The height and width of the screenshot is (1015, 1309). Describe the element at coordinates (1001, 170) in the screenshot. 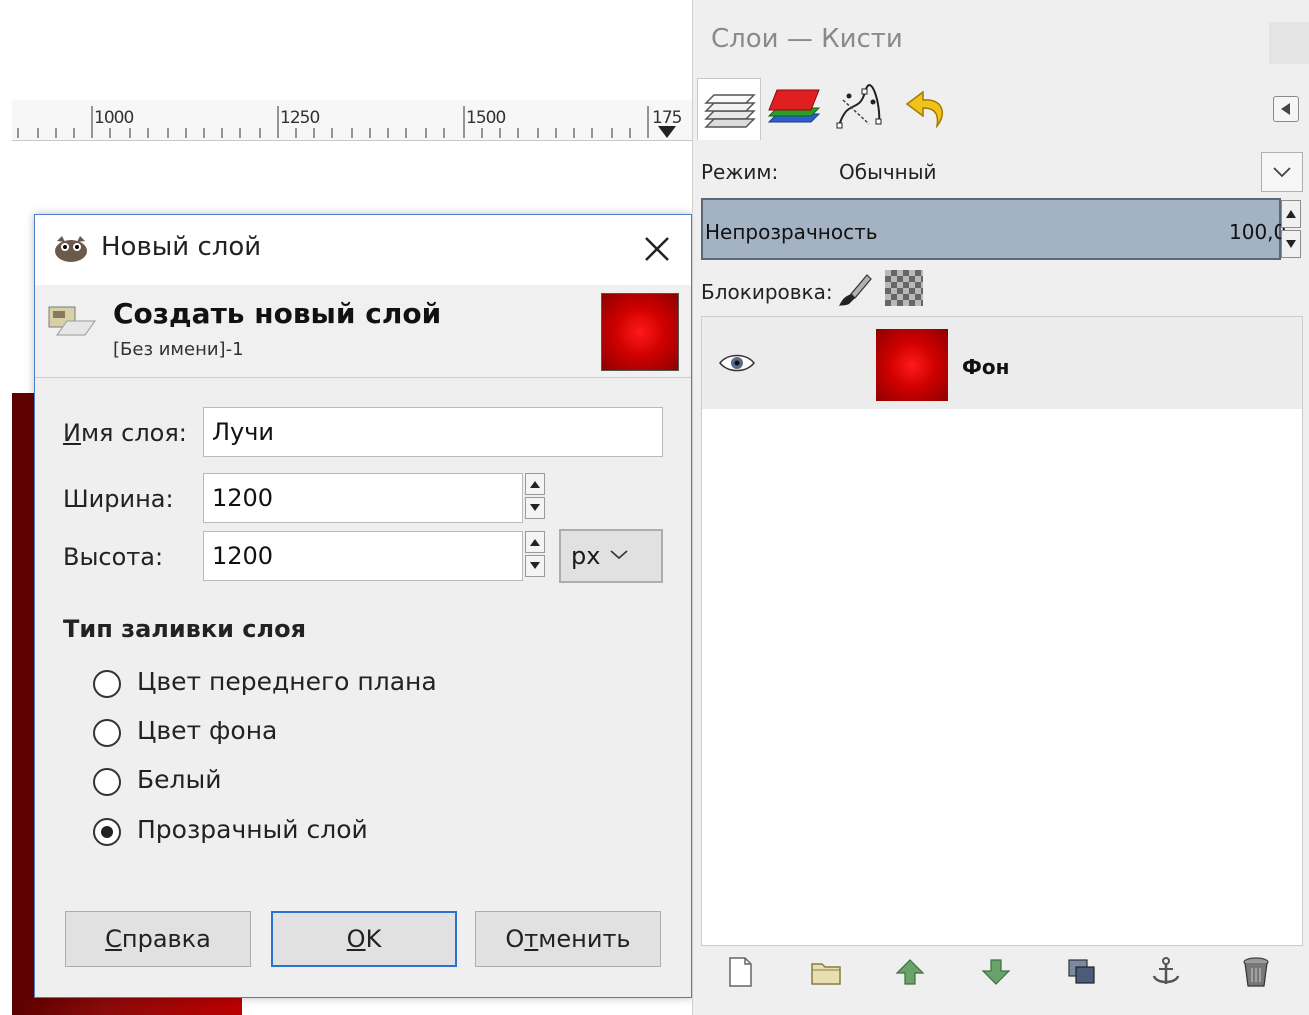

I see `mode-row: Режим: Обычный` at that location.